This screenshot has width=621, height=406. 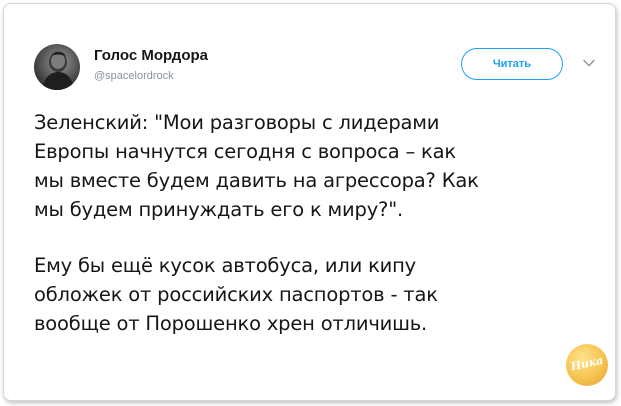 What do you see at coordinates (237, 122) in the screenshot?
I see `tweet-line: Зеленский: "Мои разговоры с лидерами` at bounding box center [237, 122].